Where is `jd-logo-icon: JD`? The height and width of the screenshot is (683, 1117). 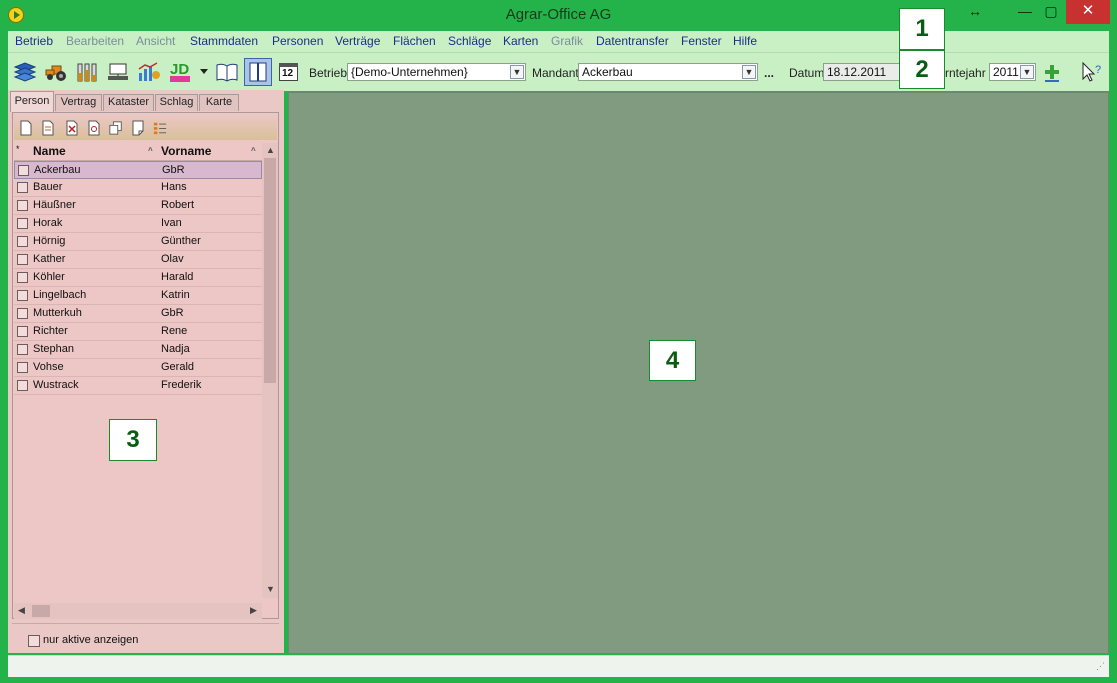 jd-logo-icon: JD is located at coordinates (181, 72).